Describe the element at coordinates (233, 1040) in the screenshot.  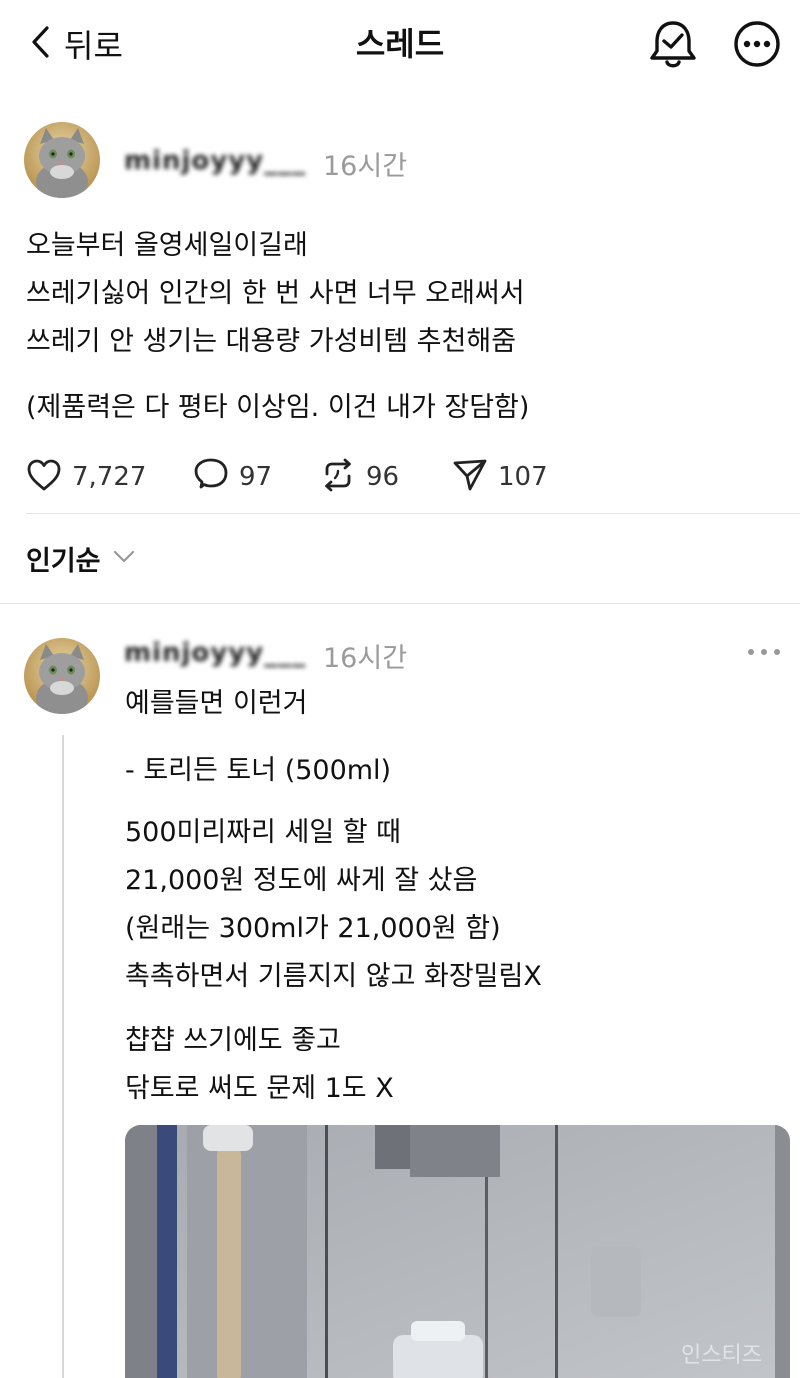
I see `reply-text-line: 챱챱 쓰기에도 좋고` at that location.